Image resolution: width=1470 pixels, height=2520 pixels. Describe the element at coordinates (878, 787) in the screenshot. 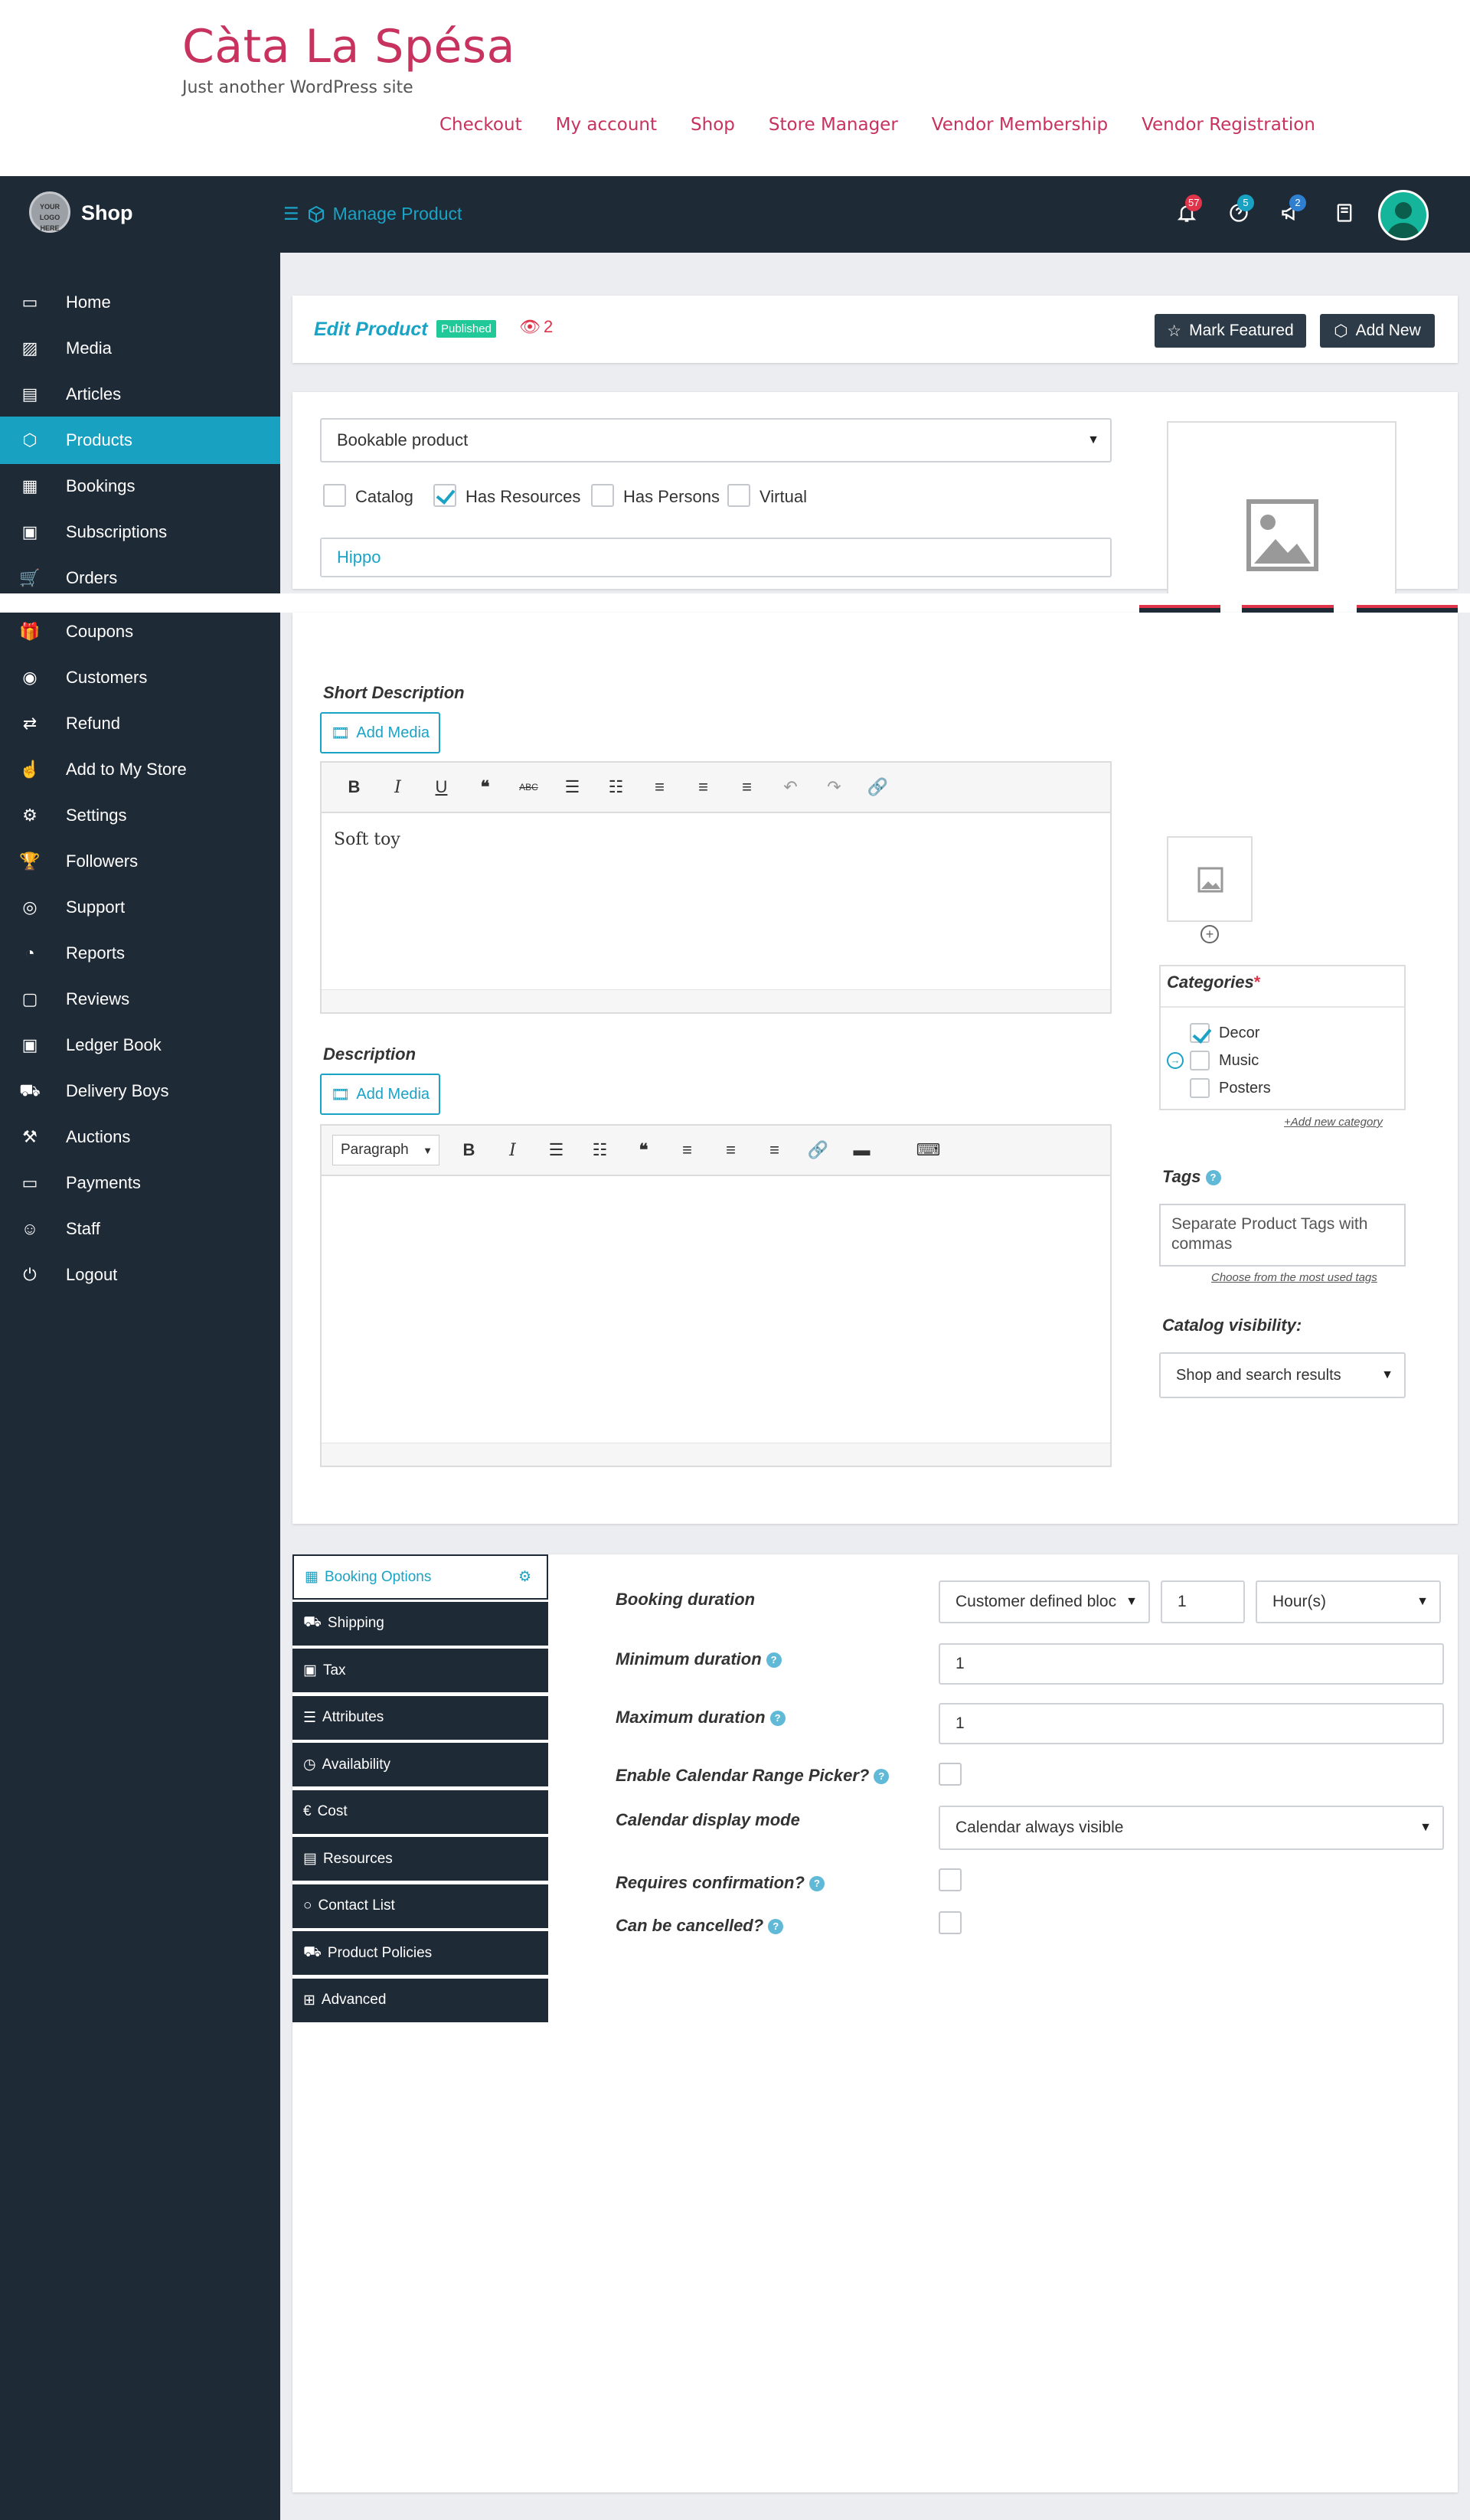

I see `link-icon: 🔗` at that location.